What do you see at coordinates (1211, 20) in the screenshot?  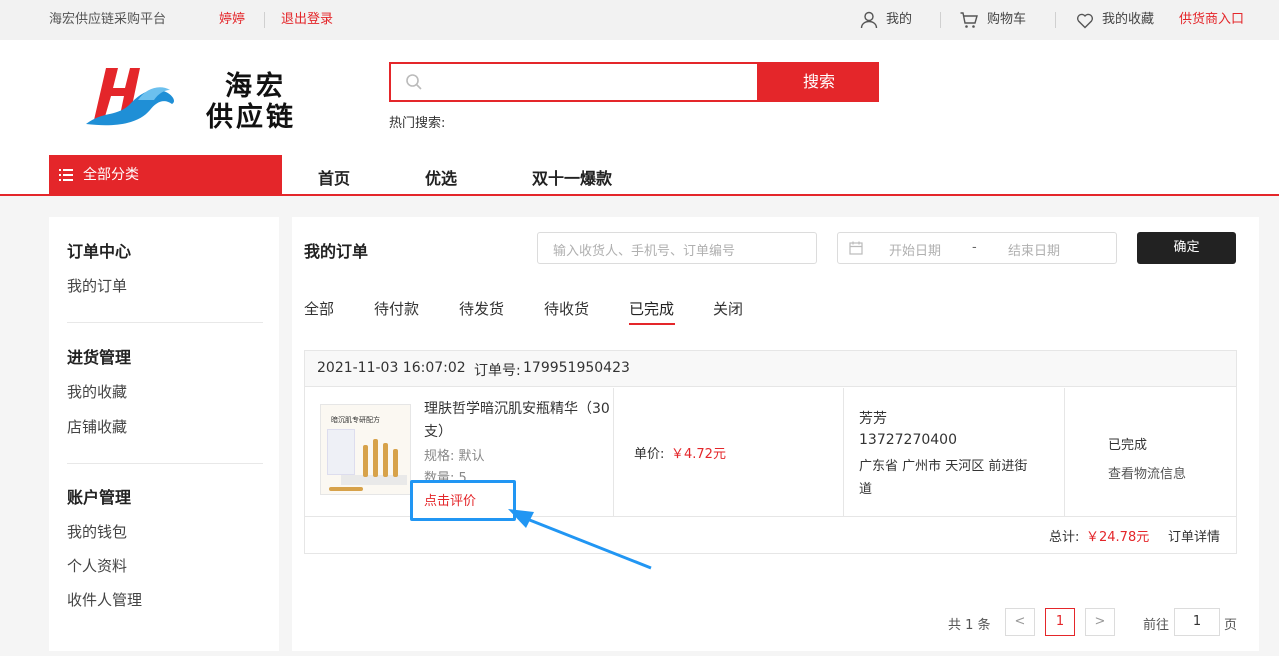 I see `supplier-entry-link: 供货商入口` at bounding box center [1211, 20].